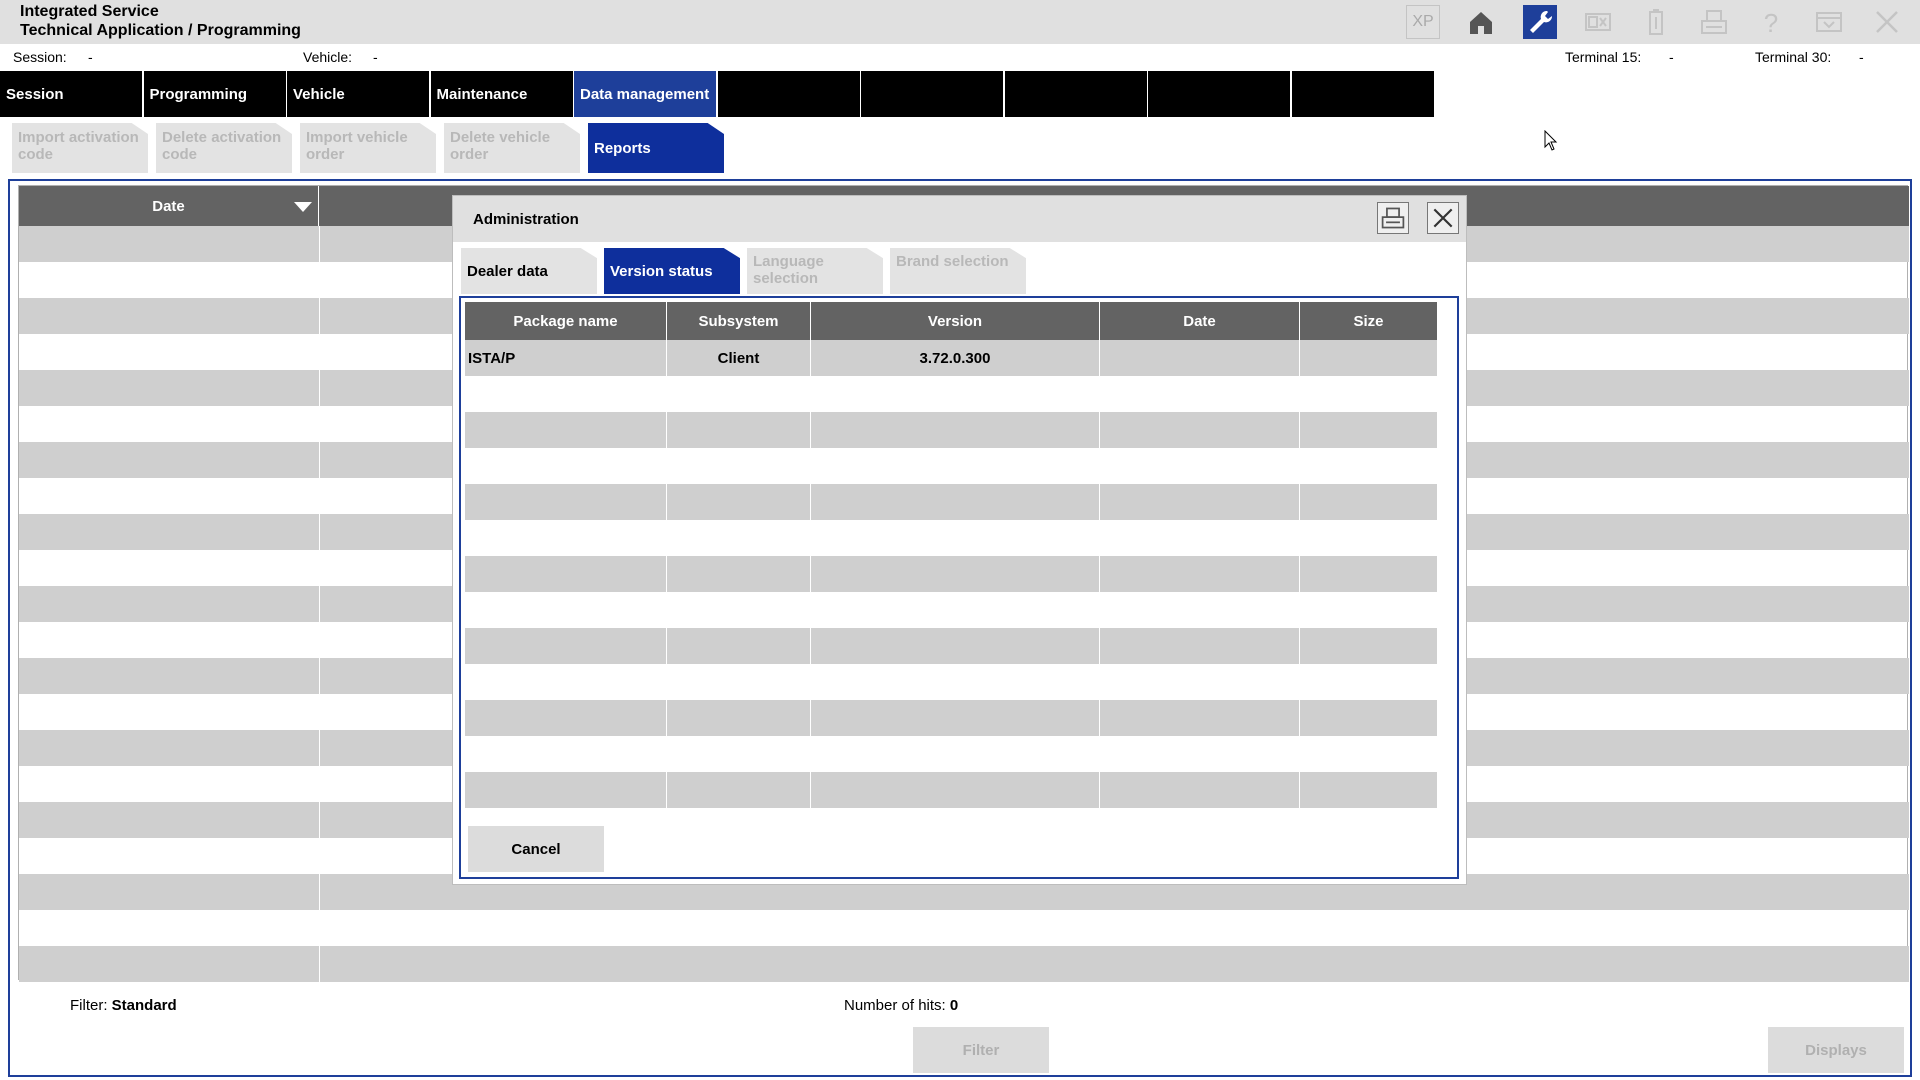 This screenshot has width=1920, height=1080. Describe the element at coordinates (815, 271) in the screenshot. I see `tab-language-selection: Language selection` at that location.